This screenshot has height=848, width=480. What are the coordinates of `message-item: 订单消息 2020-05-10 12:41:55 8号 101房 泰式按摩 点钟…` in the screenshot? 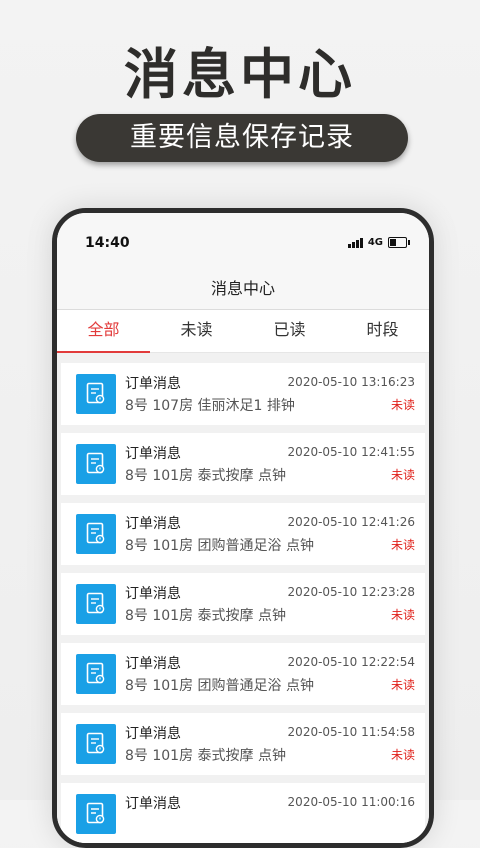 It's located at (243, 464).